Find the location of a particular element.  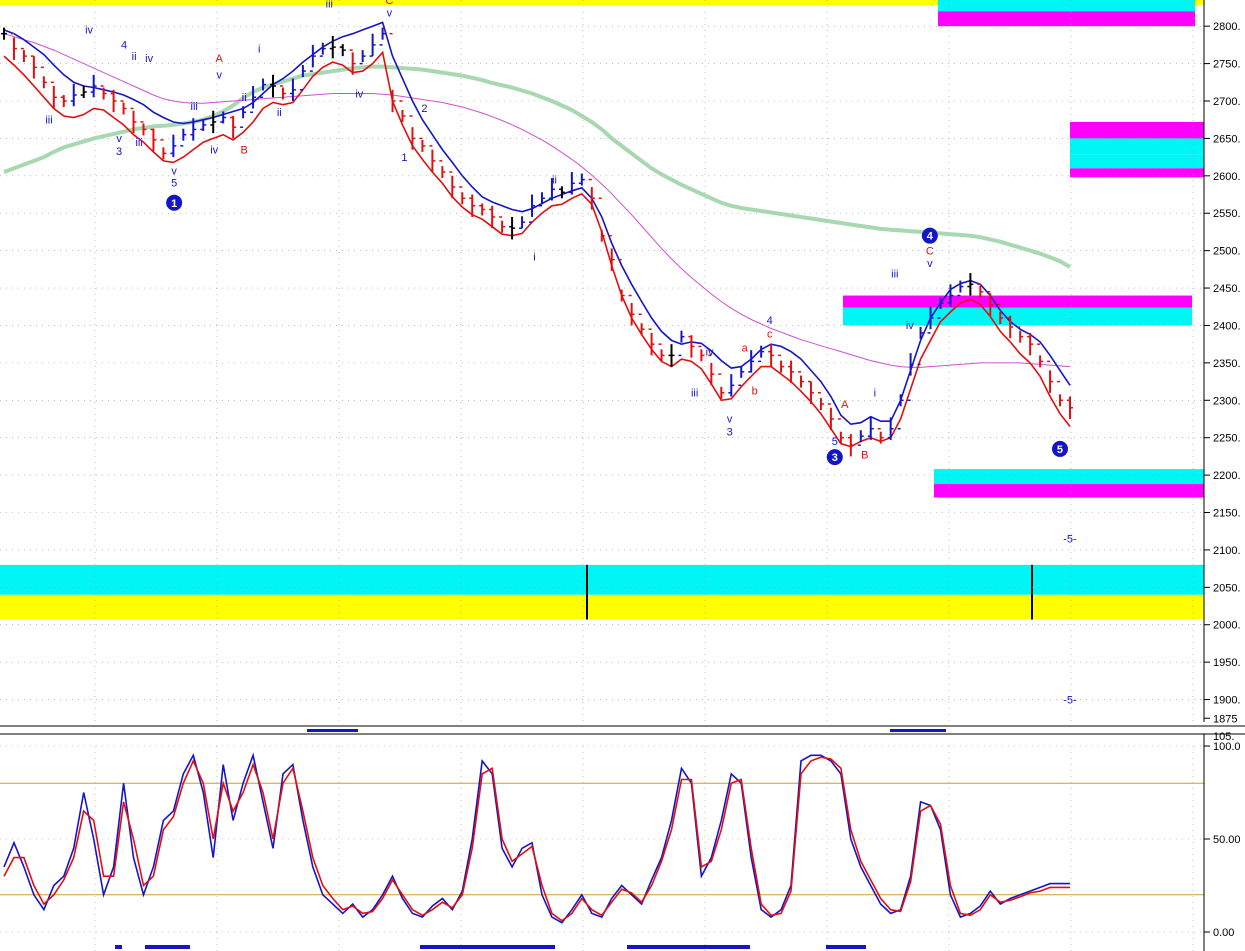

price-axis-tick-label: 2500. is located at coordinates (1227, 252).